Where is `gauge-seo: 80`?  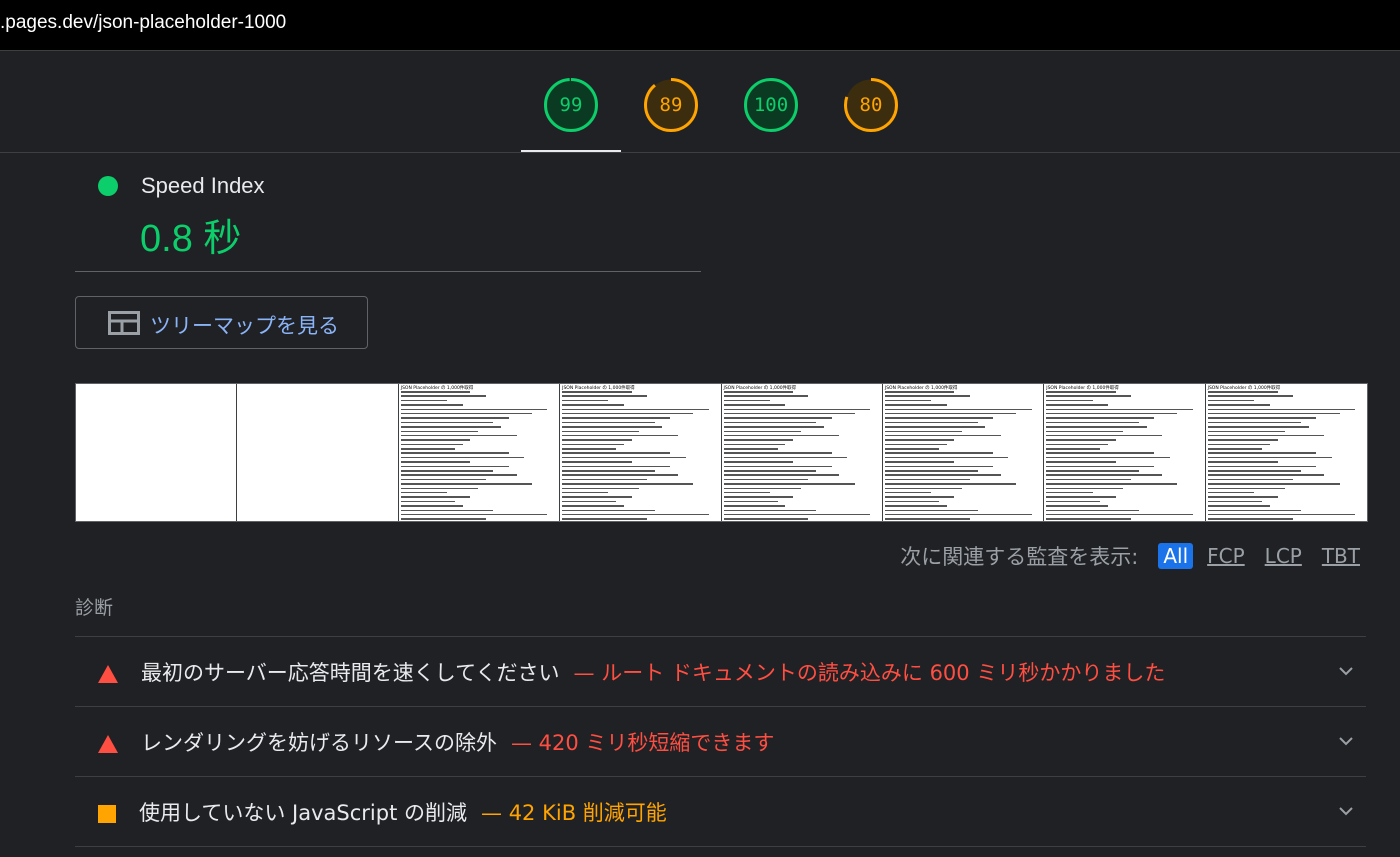 gauge-seo: 80 is located at coordinates (871, 105).